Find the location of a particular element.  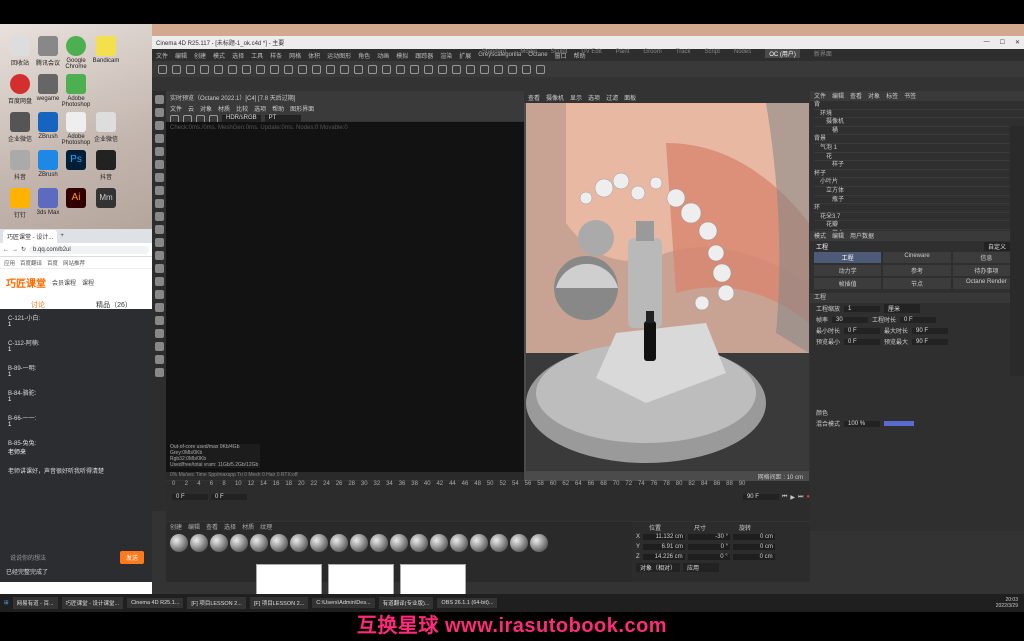

object-row: 背景 is located at coordinates (919, 139).